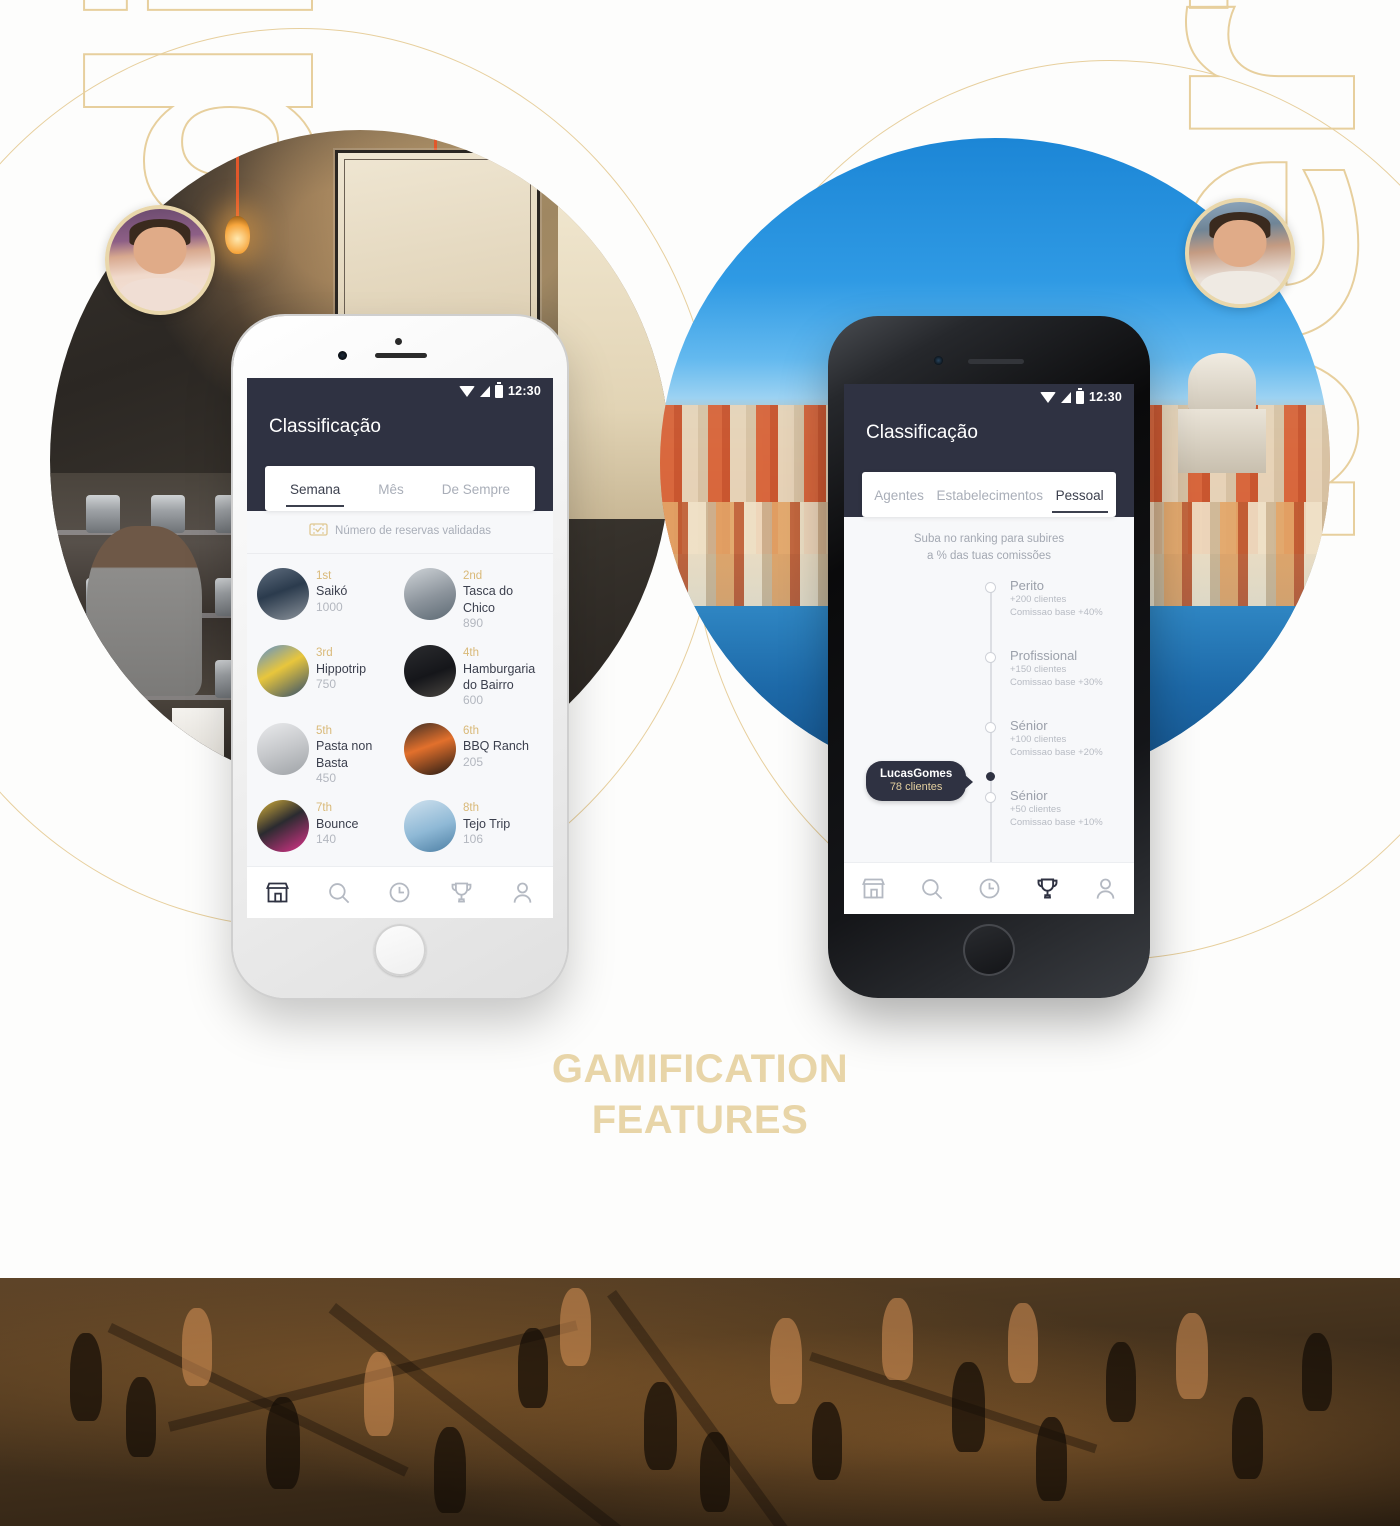  Describe the element at coordinates (989, 497) in the screenshot. I see `tab-estabelecimentos: Estabelecimentos` at that location.